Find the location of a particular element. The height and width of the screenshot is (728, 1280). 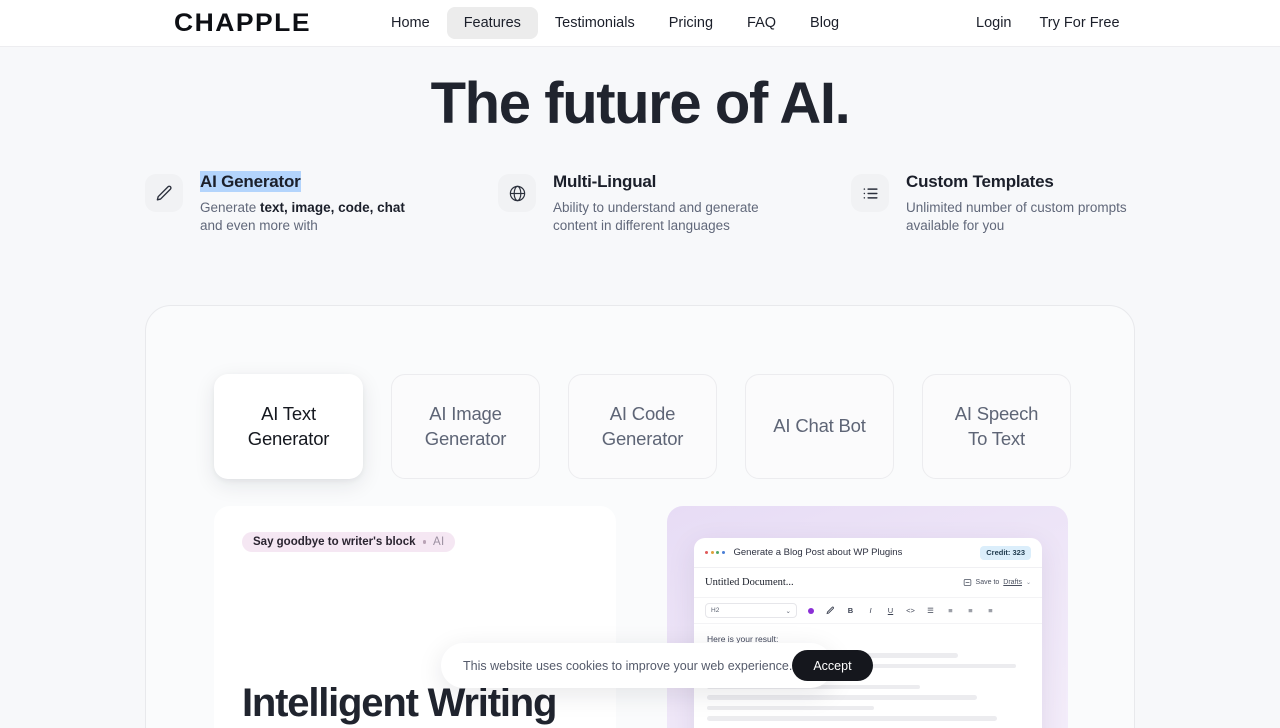

formatting-icons: B I U <> ☰ ≡ ≡ ≡ is located at coordinates (900, 610).